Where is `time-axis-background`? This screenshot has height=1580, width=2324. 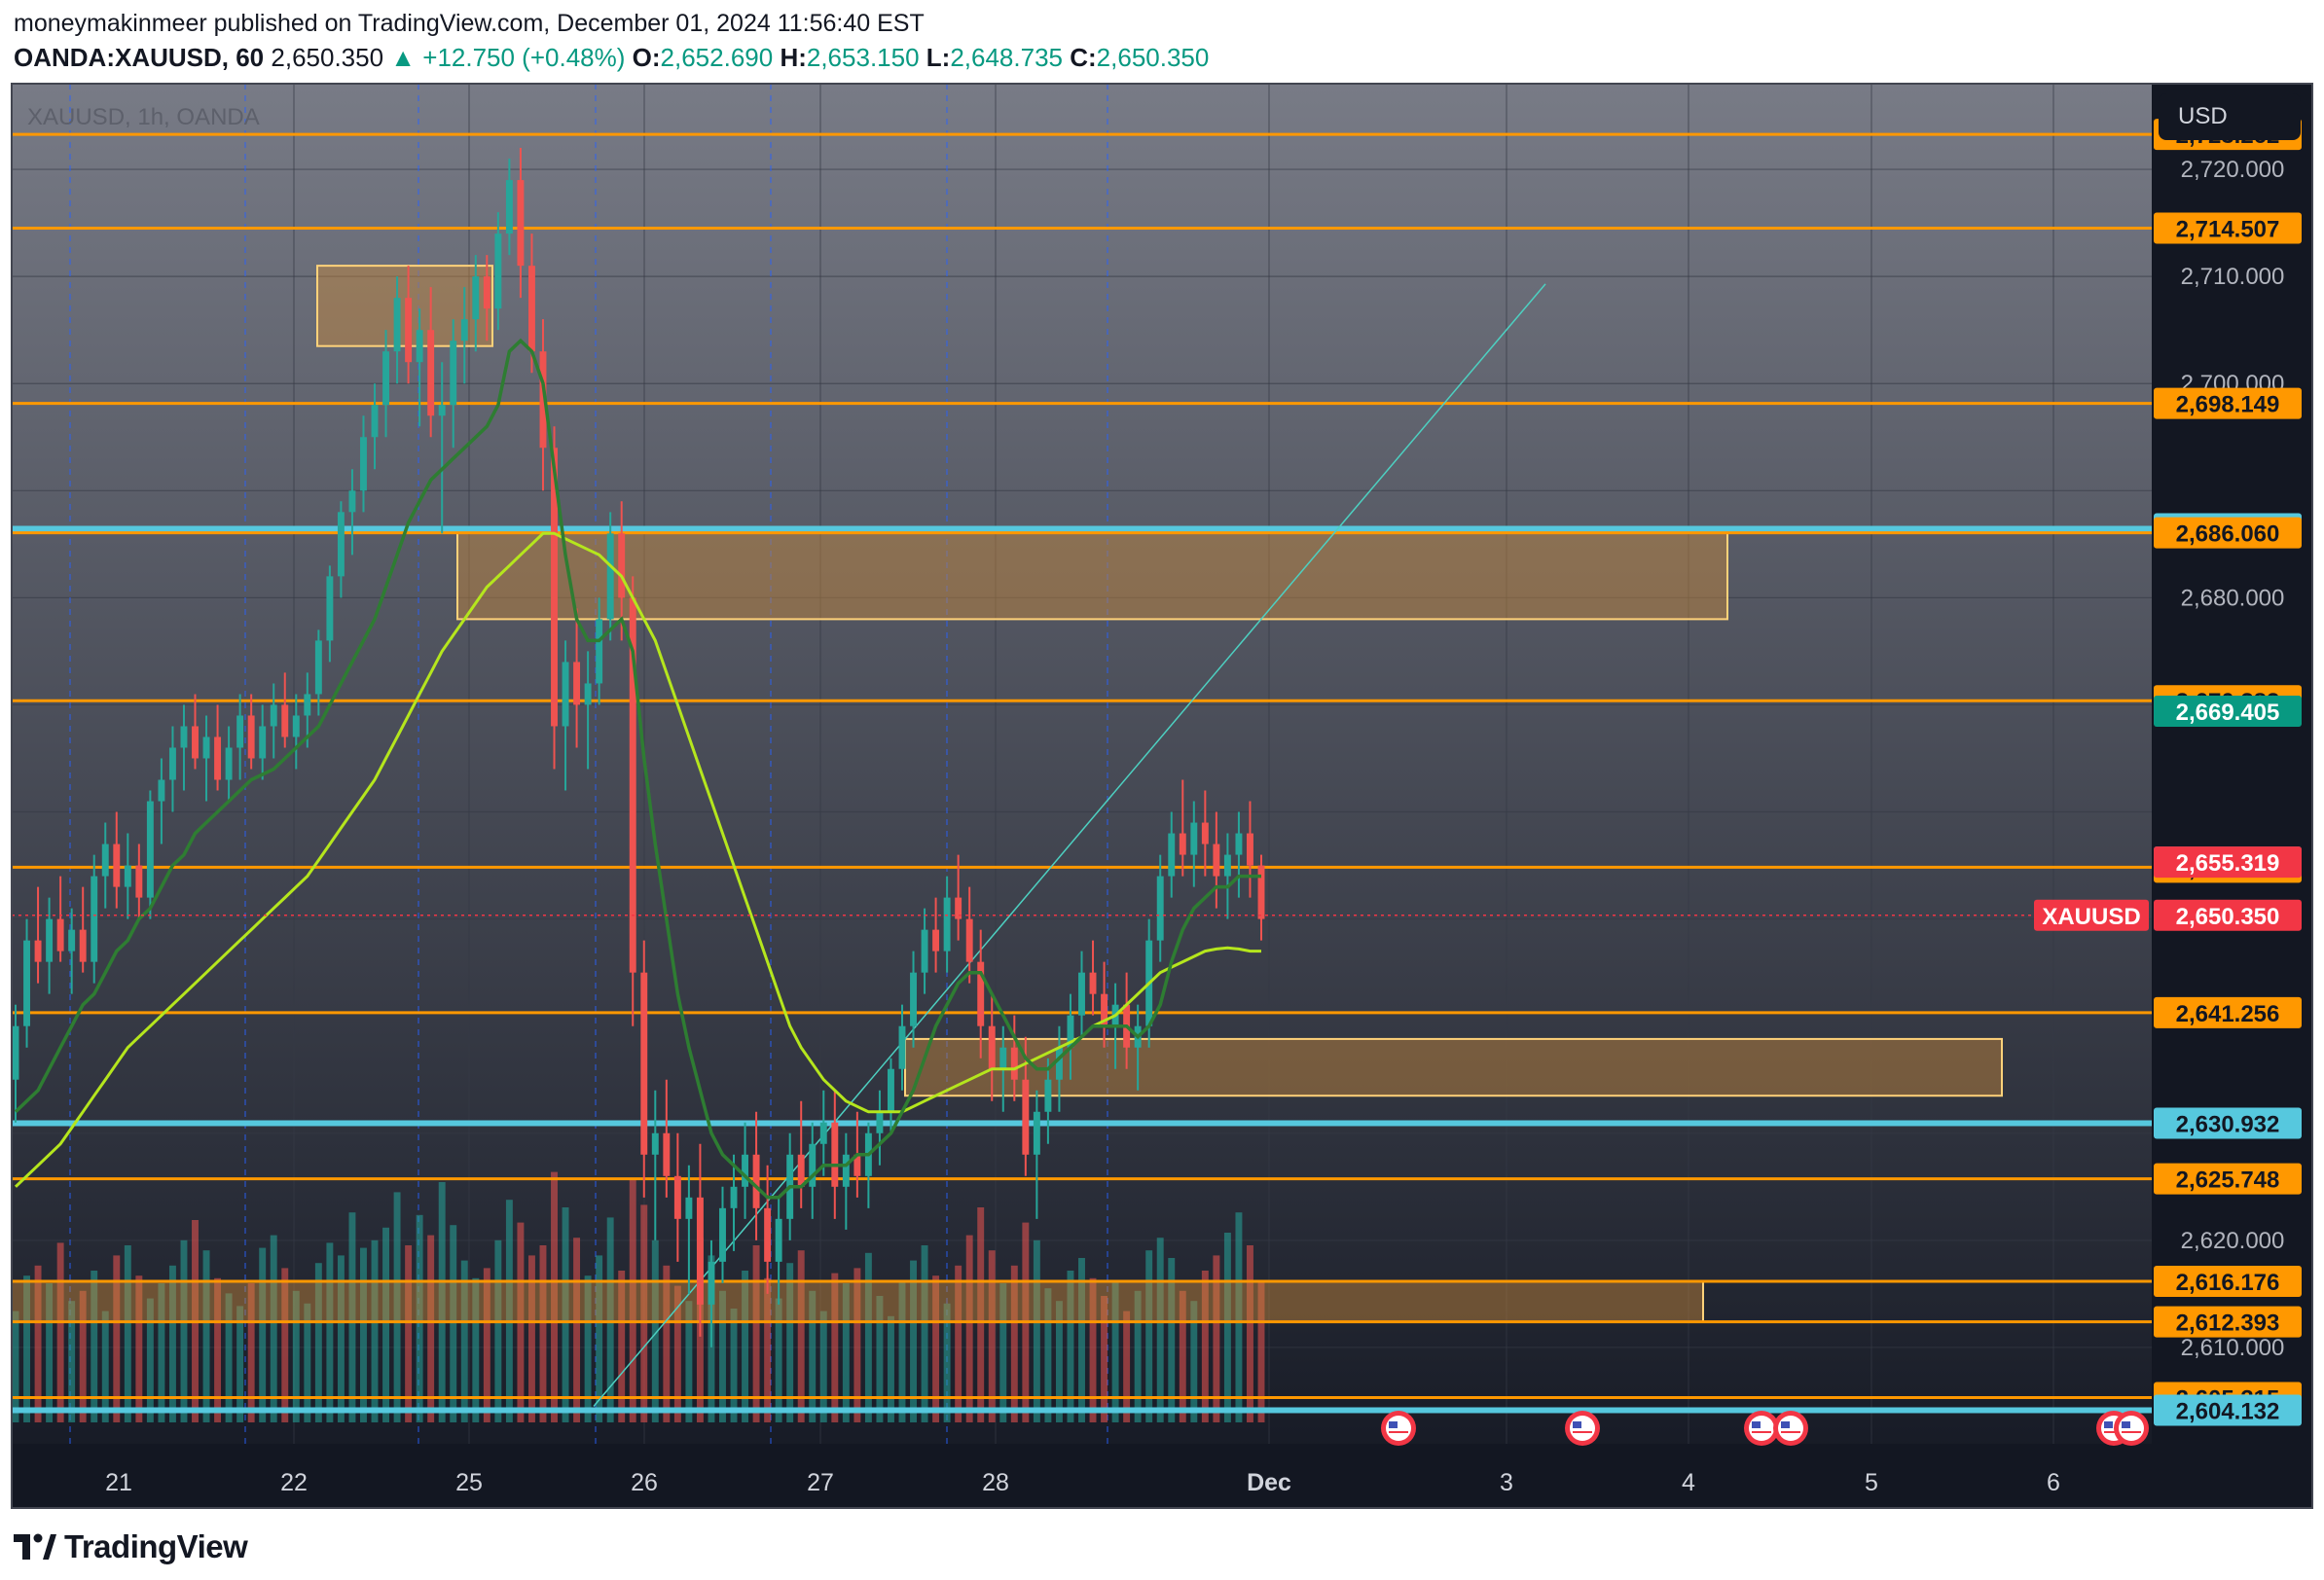 time-axis-background is located at coordinates (1082, 1476).